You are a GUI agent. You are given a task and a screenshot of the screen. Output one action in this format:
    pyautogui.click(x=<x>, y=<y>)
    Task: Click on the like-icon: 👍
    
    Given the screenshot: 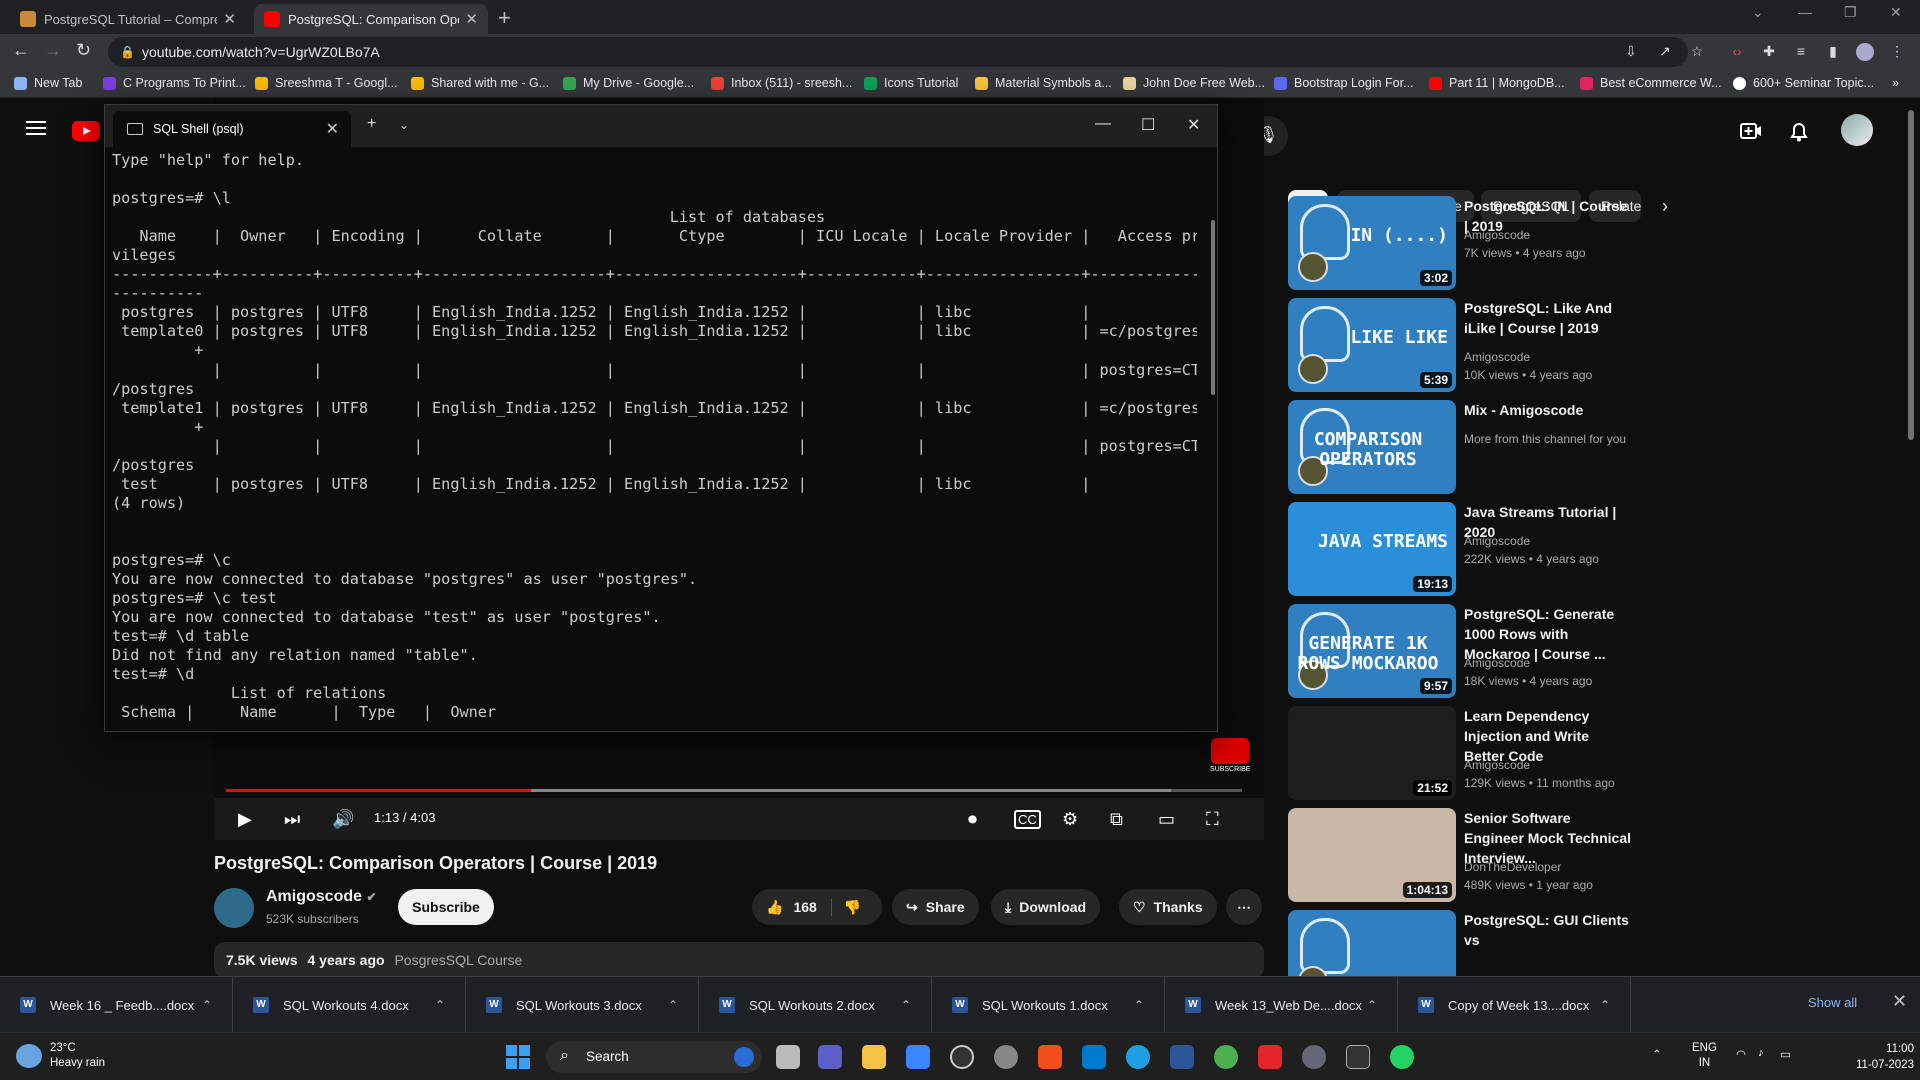 What is the action you would take?
    pyautogui.click(x=774, y=907)
    